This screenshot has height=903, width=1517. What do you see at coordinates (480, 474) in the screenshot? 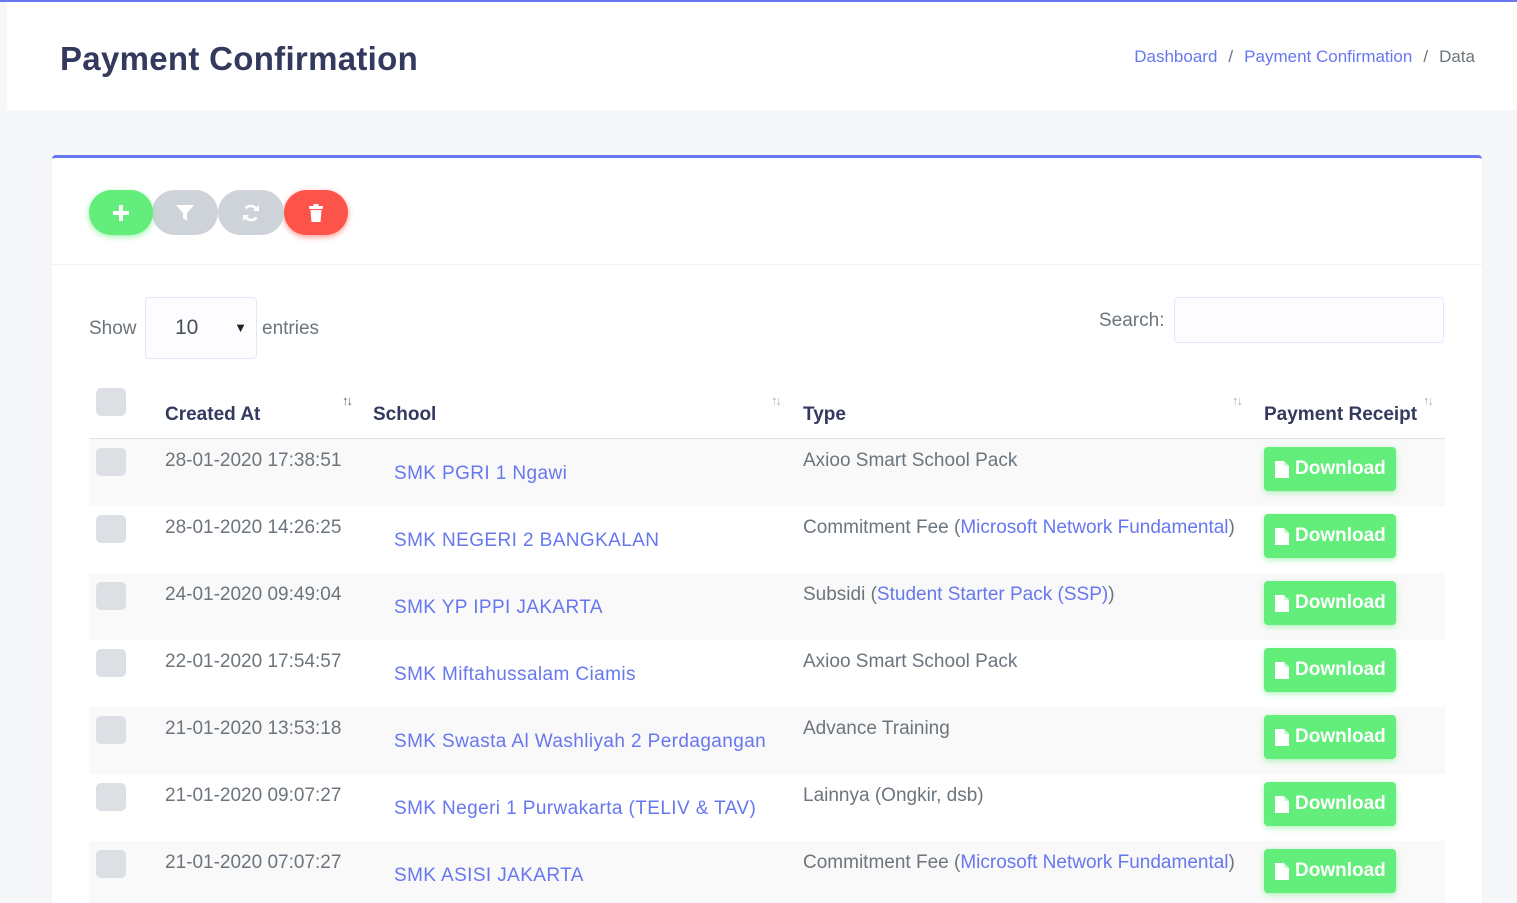
I see `cell-school-link: SMK PGRI 1 Ngawi` at bounding box center [480, 474].